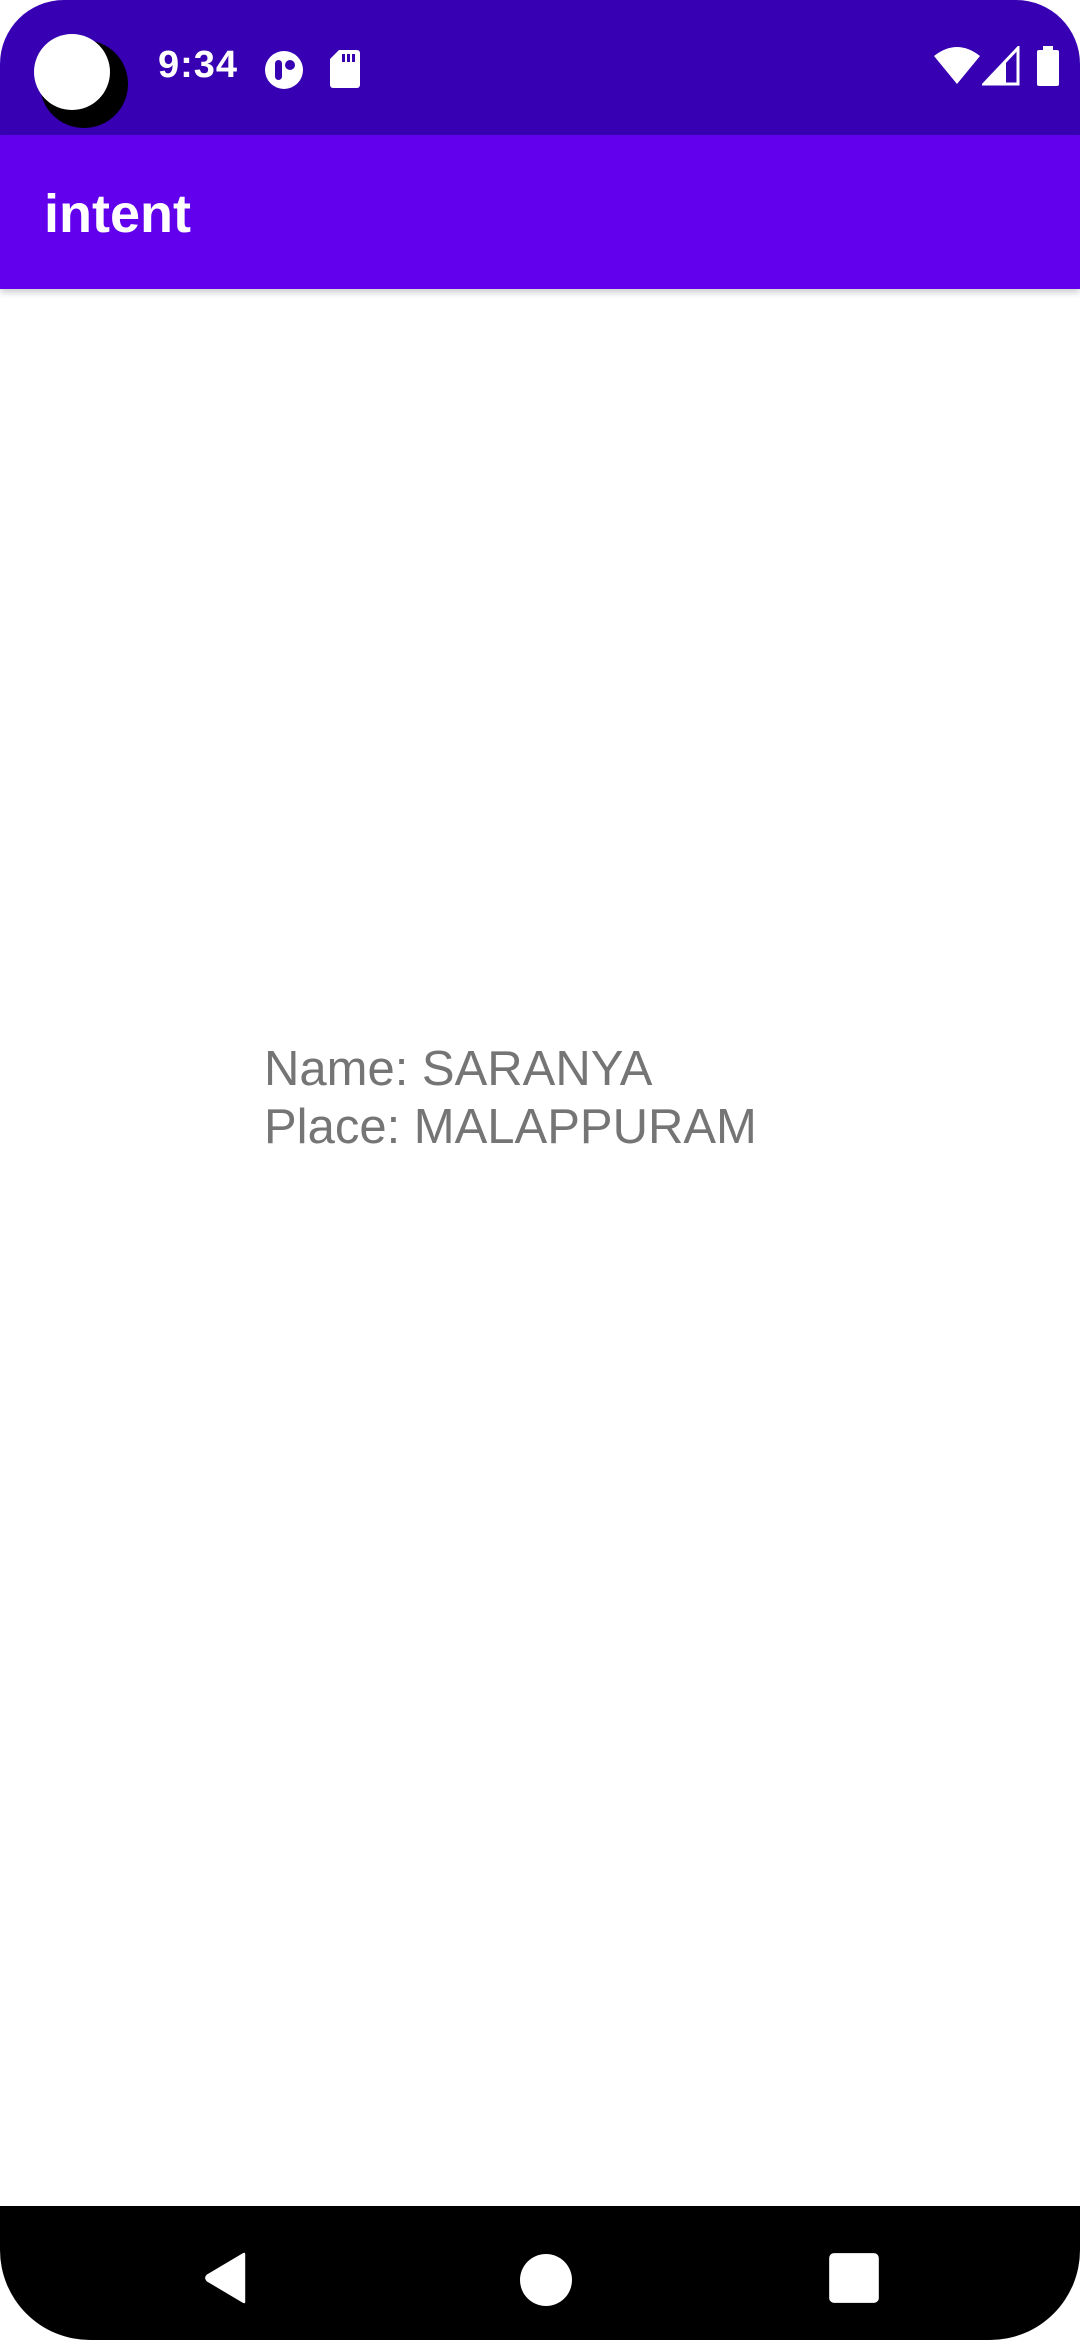 The image size is (1080, 2340). I want to click on app-title: intent, so click(117, 214).